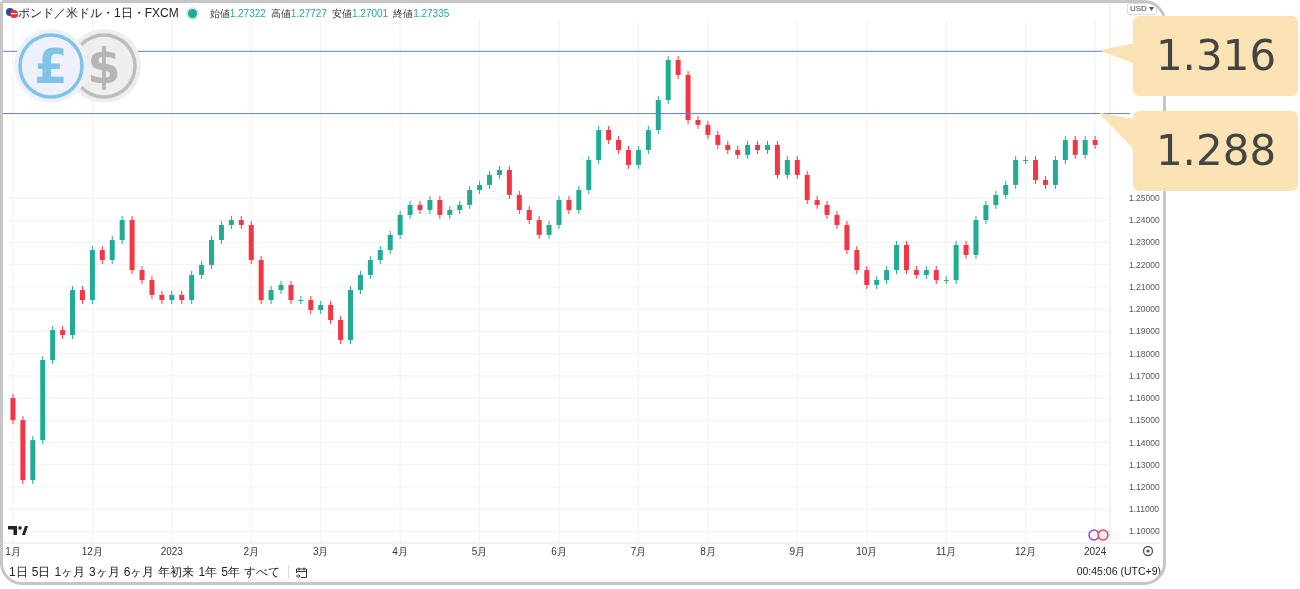  Describe the element at coordinates (867, 551) in the screenshot. I see `time-axis-label: 10月` at that location.